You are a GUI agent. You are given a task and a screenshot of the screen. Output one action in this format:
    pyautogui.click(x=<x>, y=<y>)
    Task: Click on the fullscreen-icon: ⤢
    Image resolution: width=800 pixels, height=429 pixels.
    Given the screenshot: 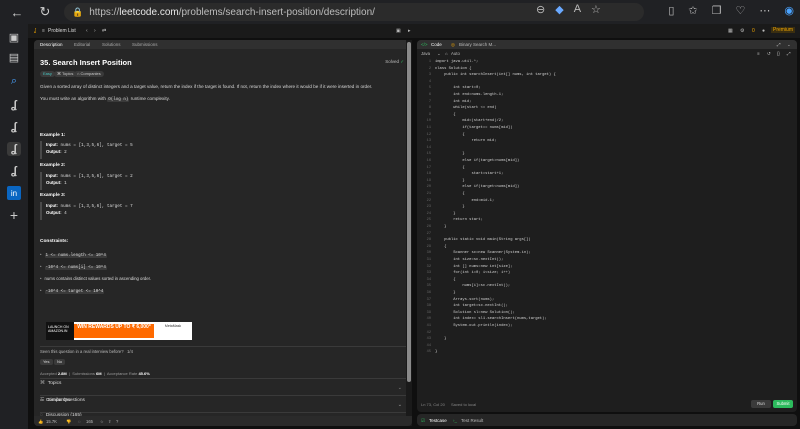 What is the action you would take?
    pyautogui.click(x=788, y=53)
    